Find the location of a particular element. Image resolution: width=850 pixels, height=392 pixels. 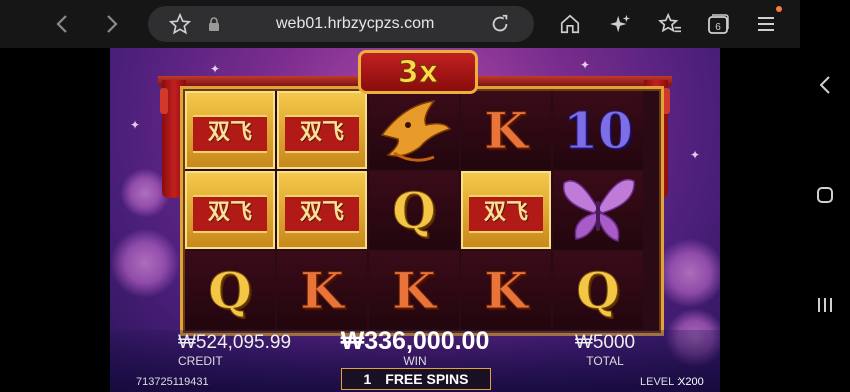

total-value: ₩5000 is located at coordinates (605, 342).